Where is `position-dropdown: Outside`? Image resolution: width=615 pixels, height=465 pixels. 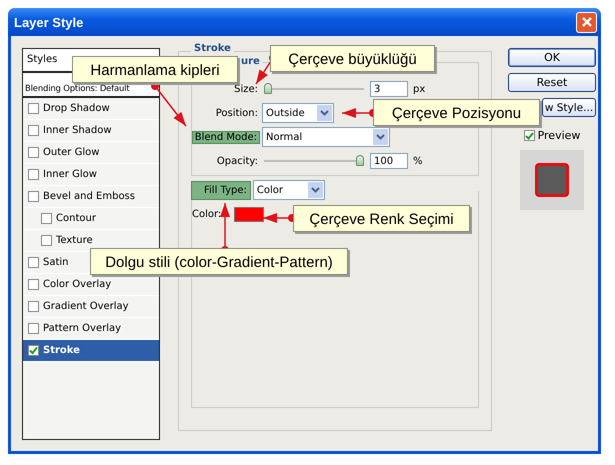 position-dropdown: Outside is located at coordinates (298, 113).